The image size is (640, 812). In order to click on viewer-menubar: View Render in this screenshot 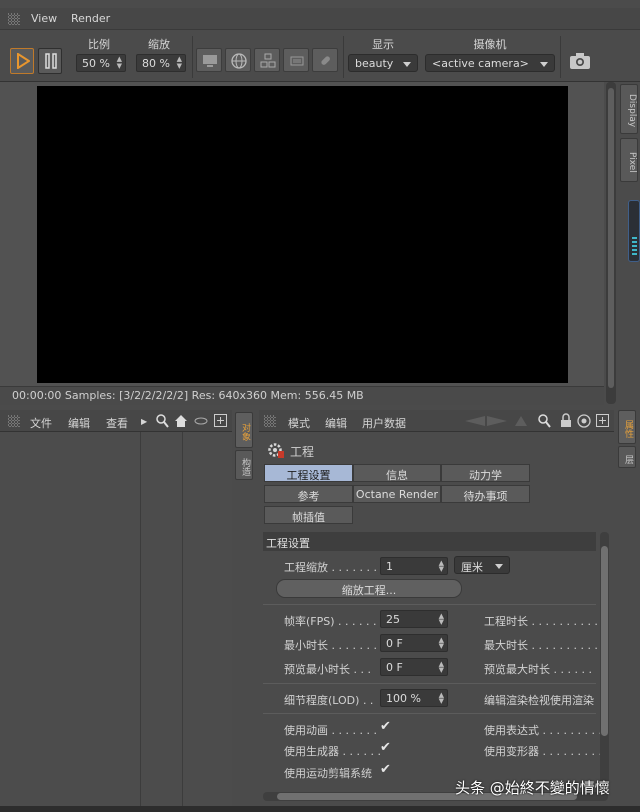, I will do `click(320, 19)`.